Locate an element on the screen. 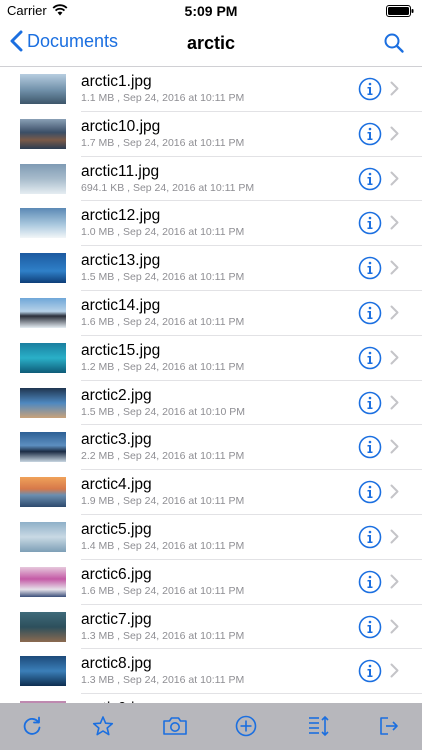 This screenshot has width=422, height=750. file-name: arctic6.jpg is located at coordinates (116, 574).